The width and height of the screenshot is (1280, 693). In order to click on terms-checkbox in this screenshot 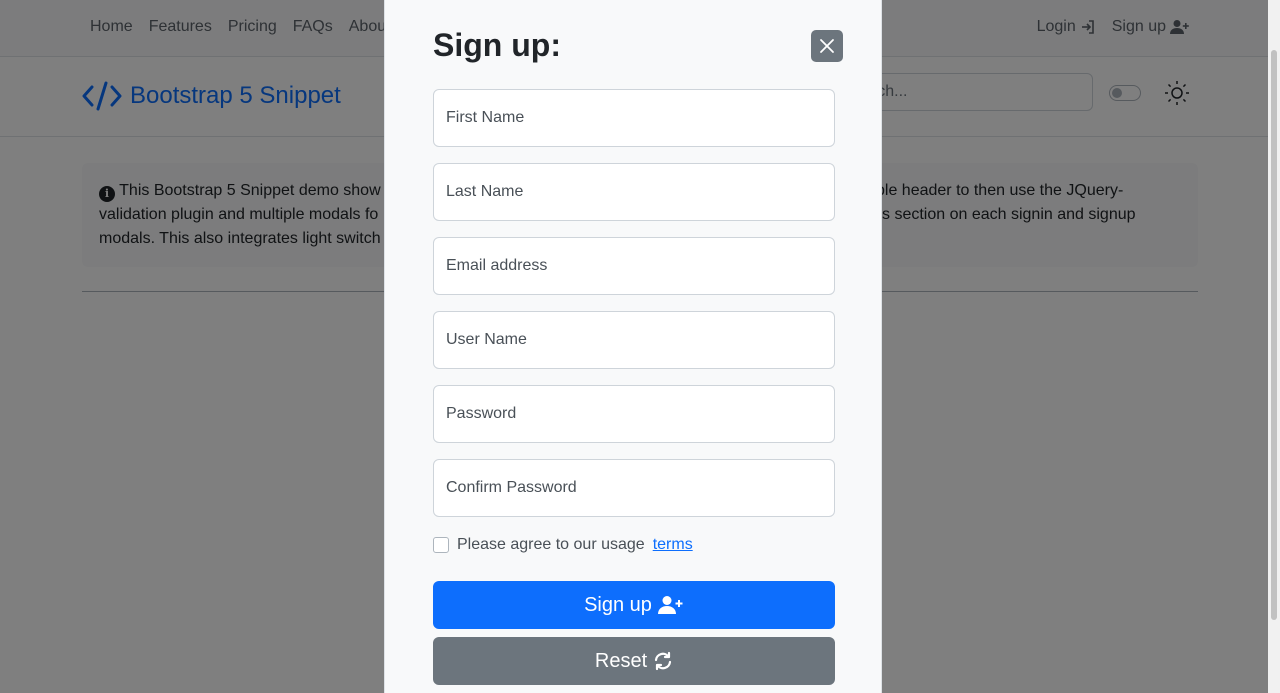, I will do `click(441, 545)`.